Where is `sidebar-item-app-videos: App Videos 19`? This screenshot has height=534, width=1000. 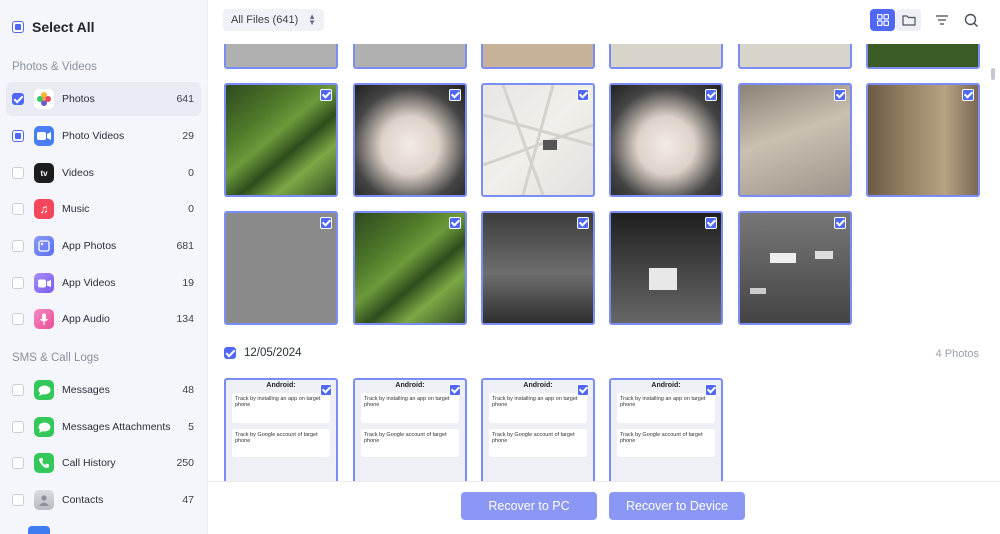 sidebar-item-app-videos: App Videos 19 is located at coordinates (103, 283).